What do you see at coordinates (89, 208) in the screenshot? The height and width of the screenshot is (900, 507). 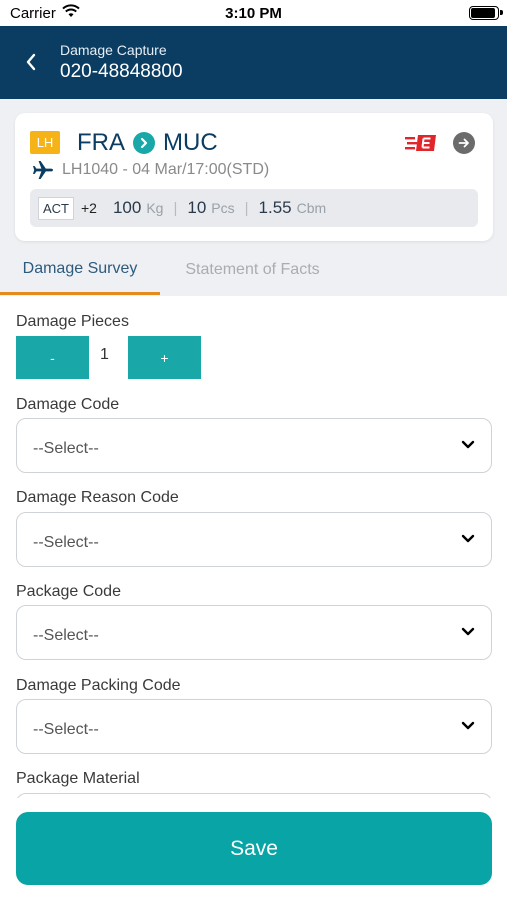 I see `extra-count: +2` at bounding box center [89, 208].